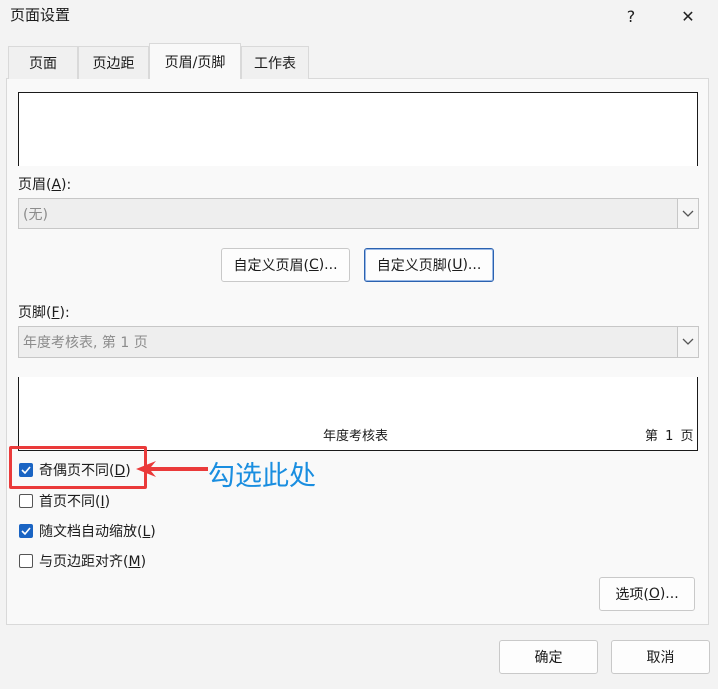  I want to click on tab-sheet: 工作表, so click(275, 62).